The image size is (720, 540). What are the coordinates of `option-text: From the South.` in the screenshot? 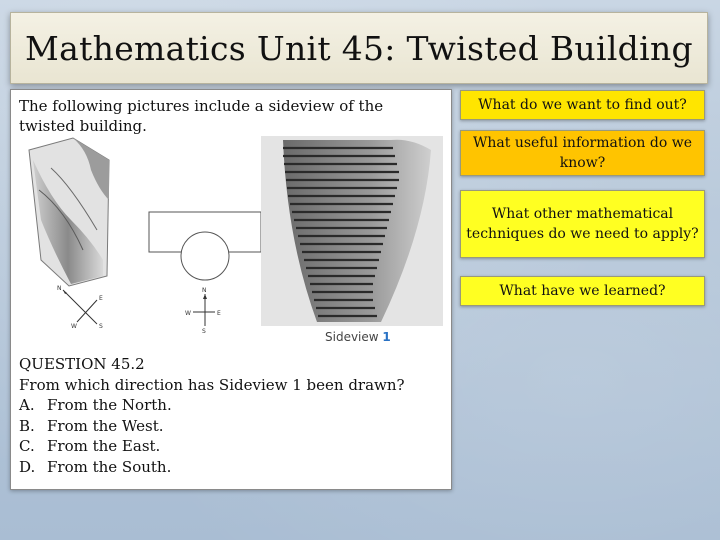 It's located at (109, 466).